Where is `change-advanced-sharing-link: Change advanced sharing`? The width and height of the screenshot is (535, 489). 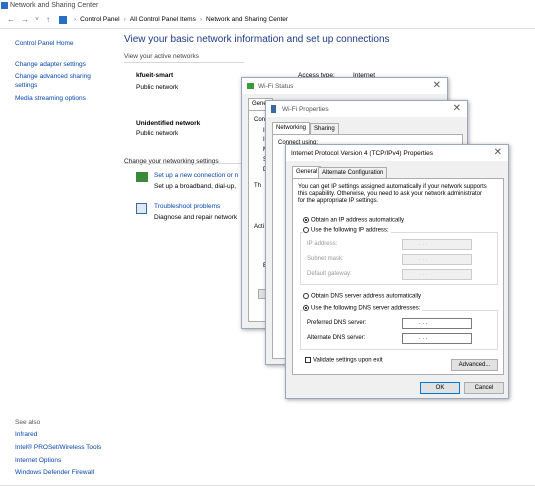
change-advanced-sharing-link: Change advanced sharing is located at coordinates (53, 76).